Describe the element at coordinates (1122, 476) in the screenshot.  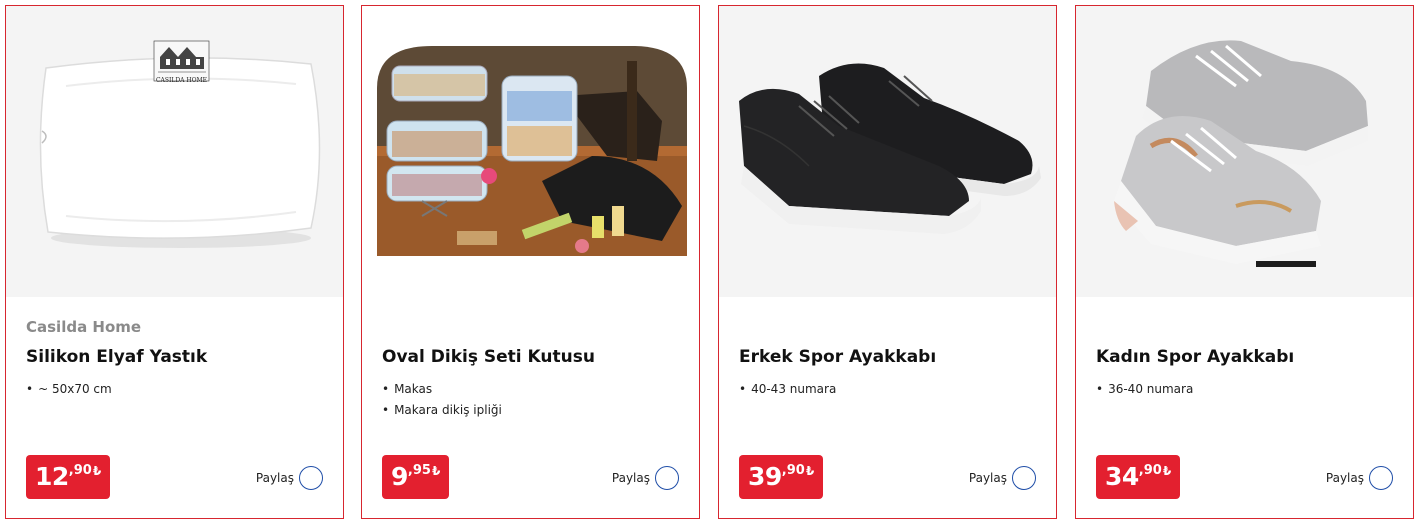
I see `price-integer: 34` at that location.